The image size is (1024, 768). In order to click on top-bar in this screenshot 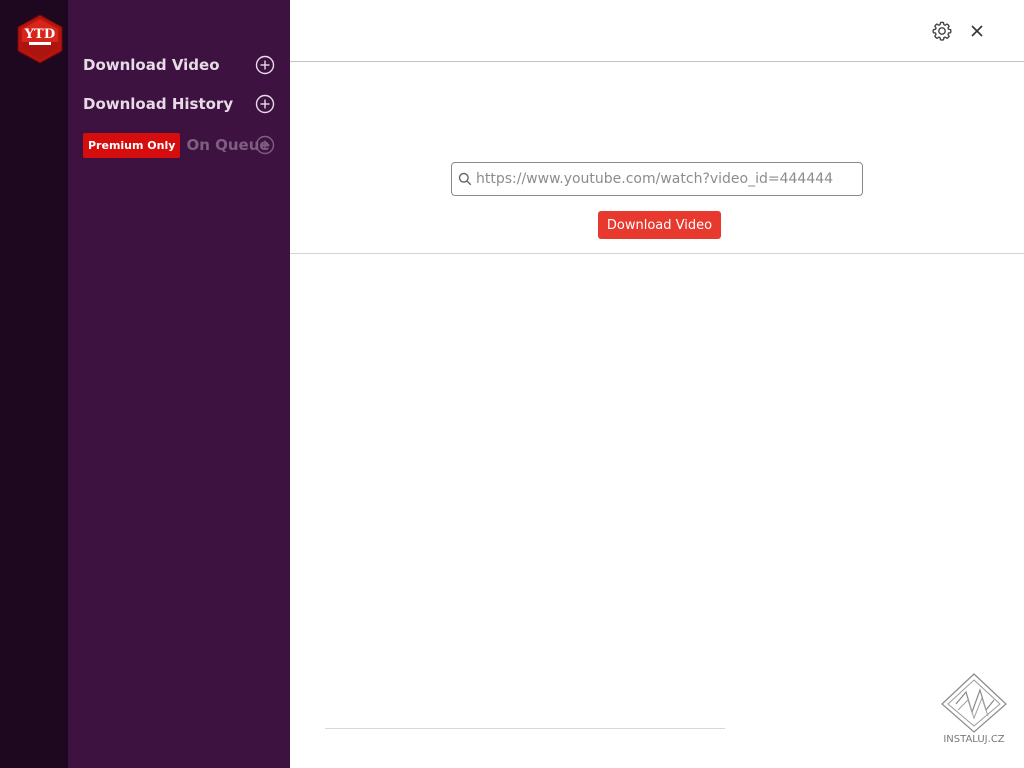, I will do `click(657, 31)`.